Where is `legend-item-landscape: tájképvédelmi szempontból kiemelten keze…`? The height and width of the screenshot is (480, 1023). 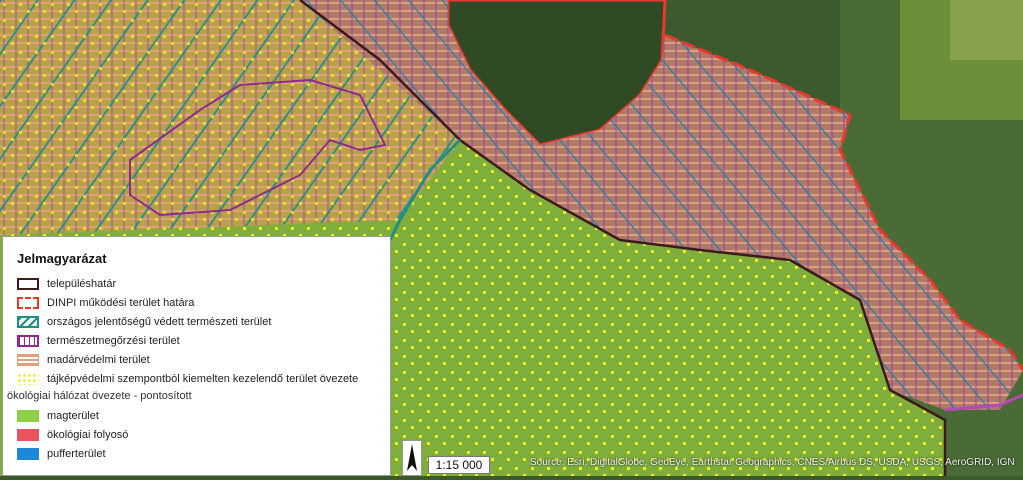
legend-item-landscape: tájképvédelmi szempontból kiemelten keze… is located at coordinates (203, 378).